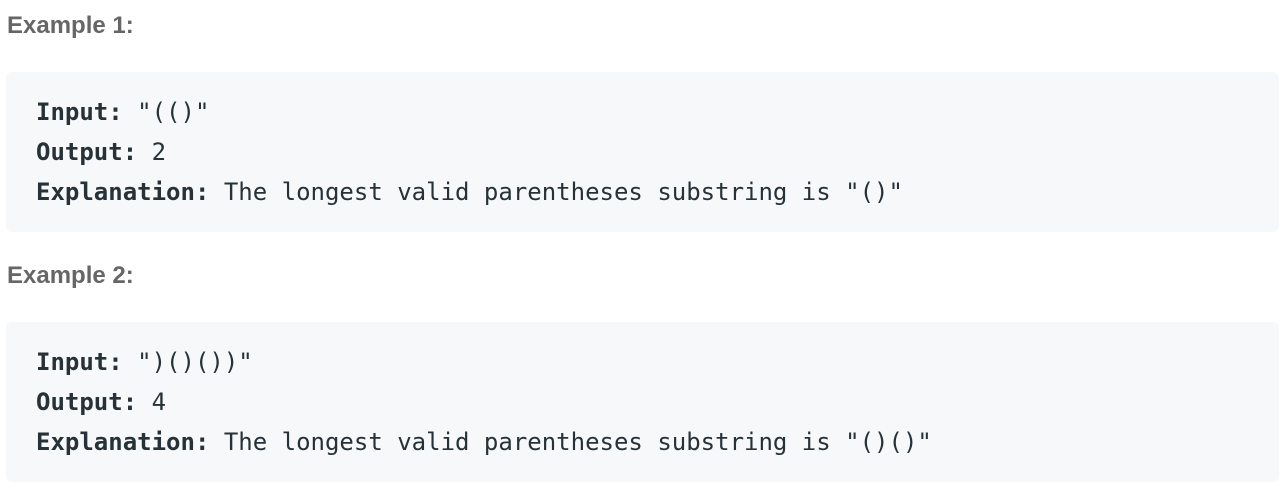 The width and height of the screenshot is (1288, 486). Describe the element at coordinates (469, 112) in the screenshot. I see `input-line: Input: "(()"` at that location.